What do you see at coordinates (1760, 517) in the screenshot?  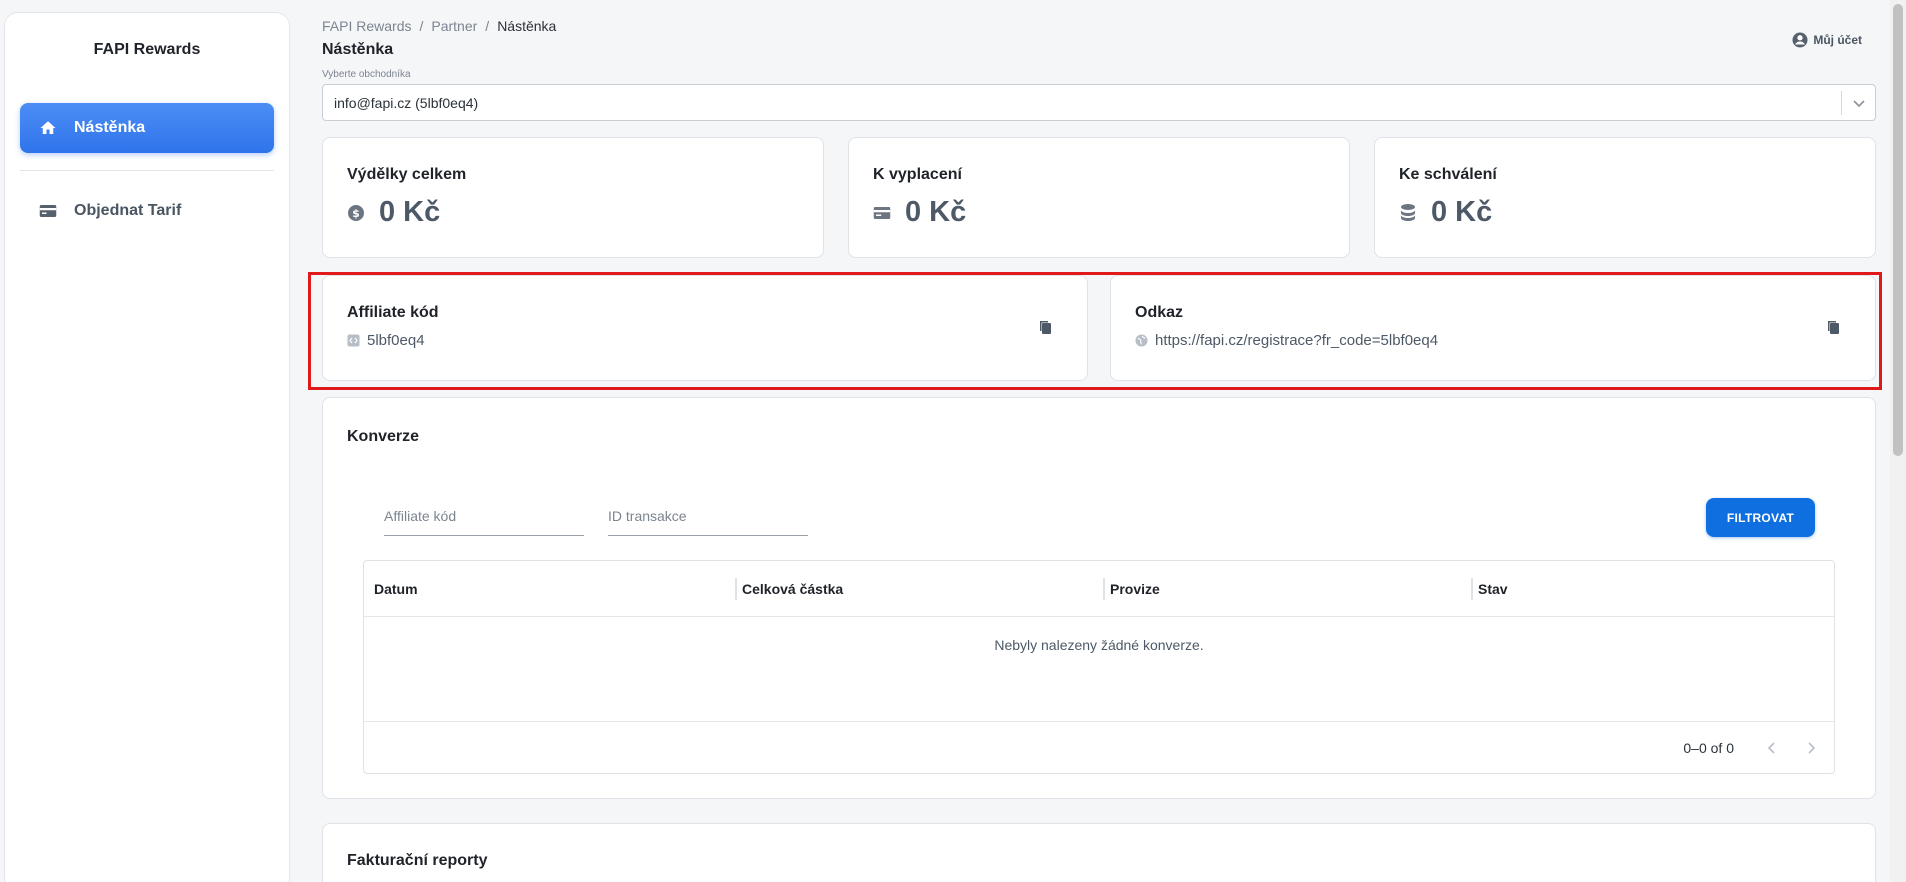 I see `filter-button: FILTROVAT` at bounding box center [1760, 517].